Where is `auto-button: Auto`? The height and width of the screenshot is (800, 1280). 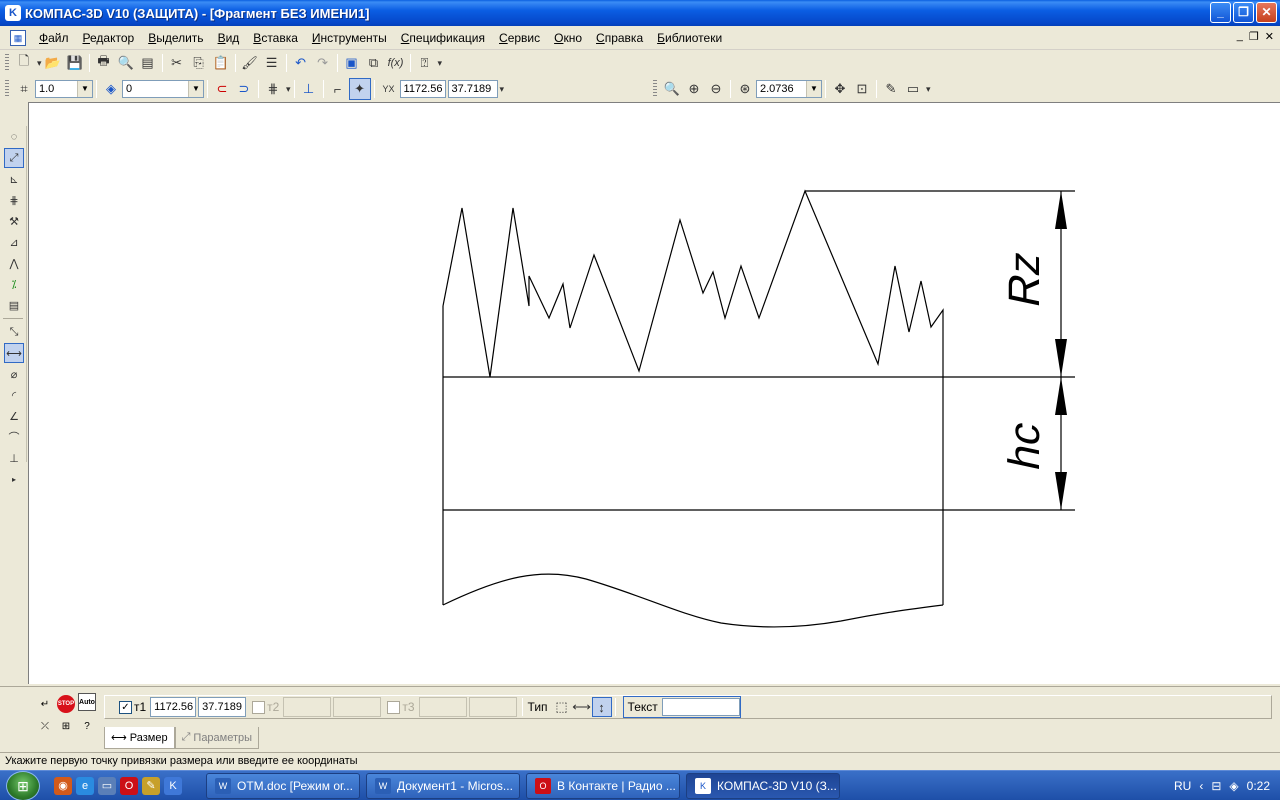
auto-button: Auto is located at coordinates (87, 702).